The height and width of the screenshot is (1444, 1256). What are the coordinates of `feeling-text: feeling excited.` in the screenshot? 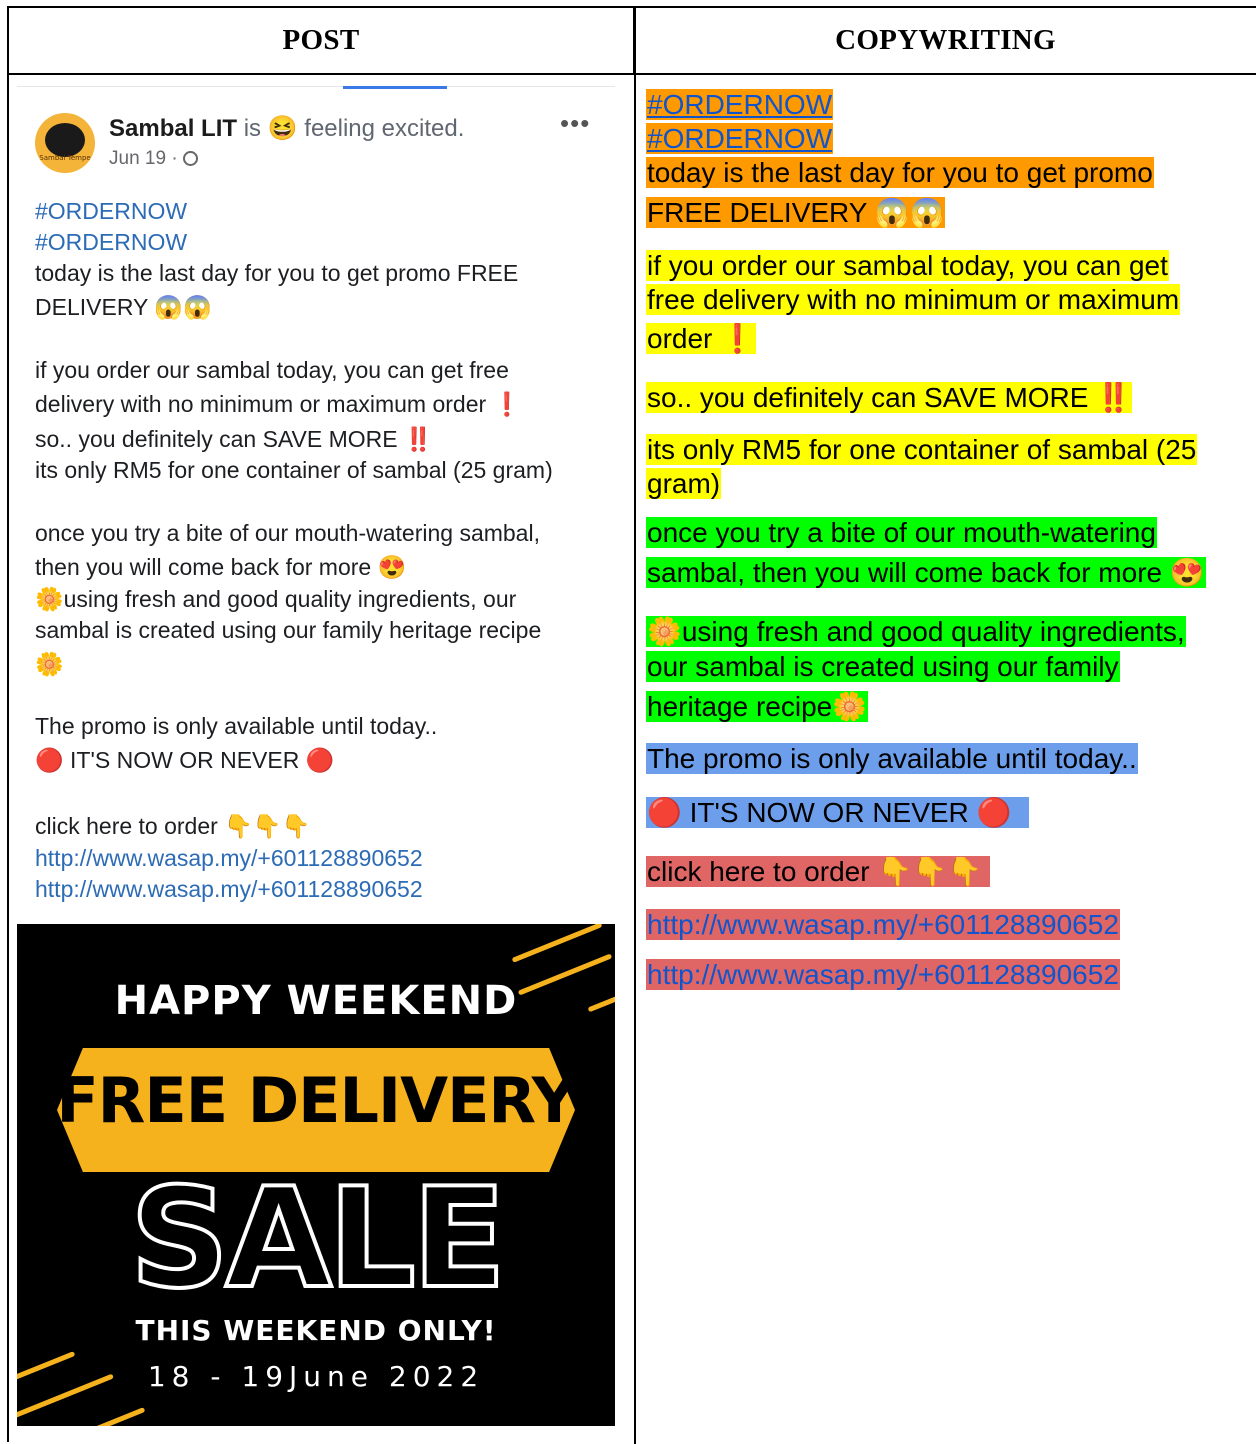 It's located at (384, 128).